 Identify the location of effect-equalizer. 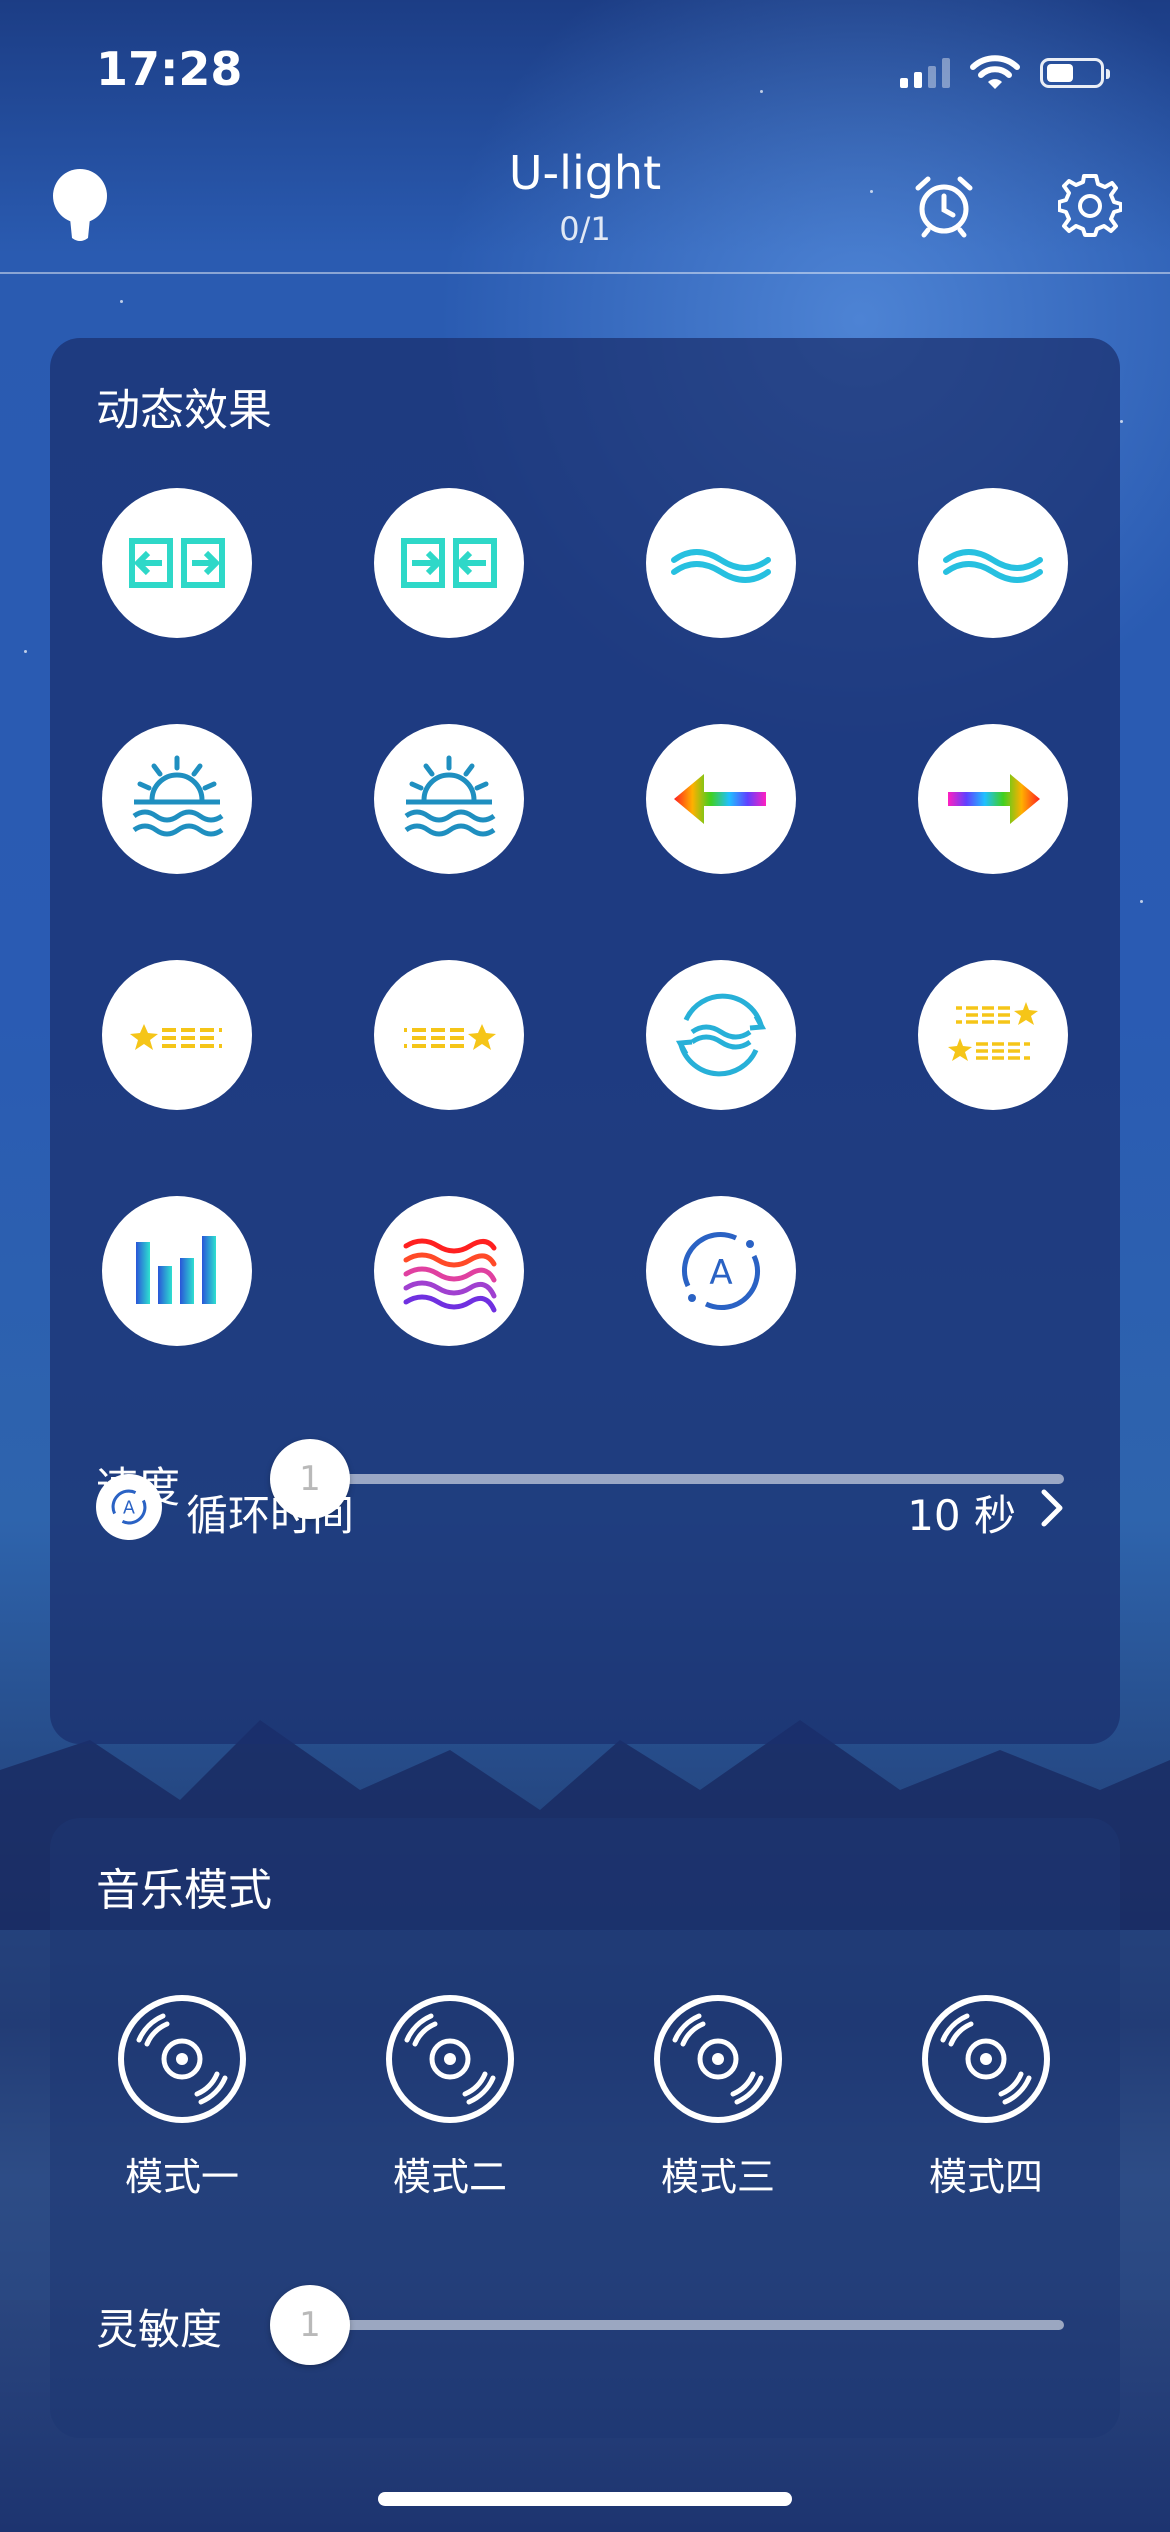
(177, 1271).